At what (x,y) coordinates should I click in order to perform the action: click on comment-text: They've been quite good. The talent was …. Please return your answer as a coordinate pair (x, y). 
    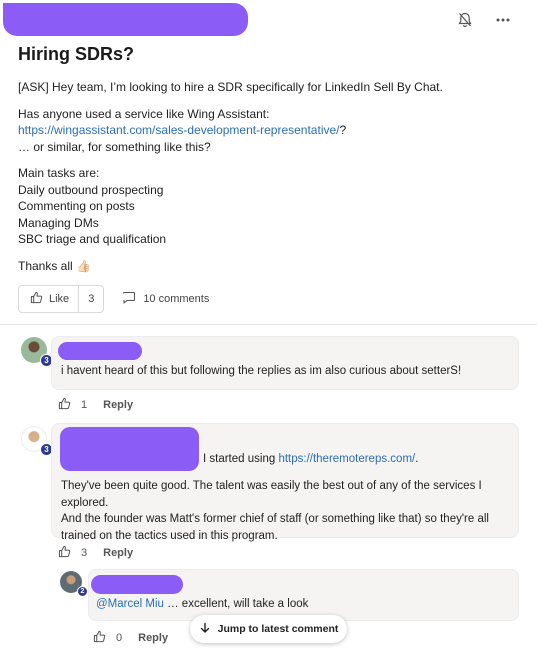
    Looking at the image, I should click on (288, 511).